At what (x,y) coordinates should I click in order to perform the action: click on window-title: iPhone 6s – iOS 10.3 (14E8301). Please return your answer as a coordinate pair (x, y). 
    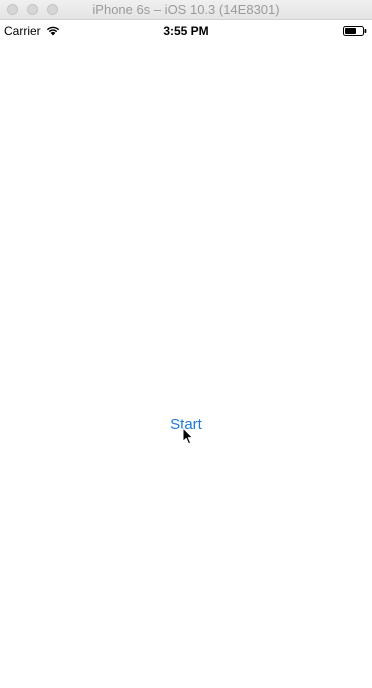
    Looking at the image, I should click on (186, 9).